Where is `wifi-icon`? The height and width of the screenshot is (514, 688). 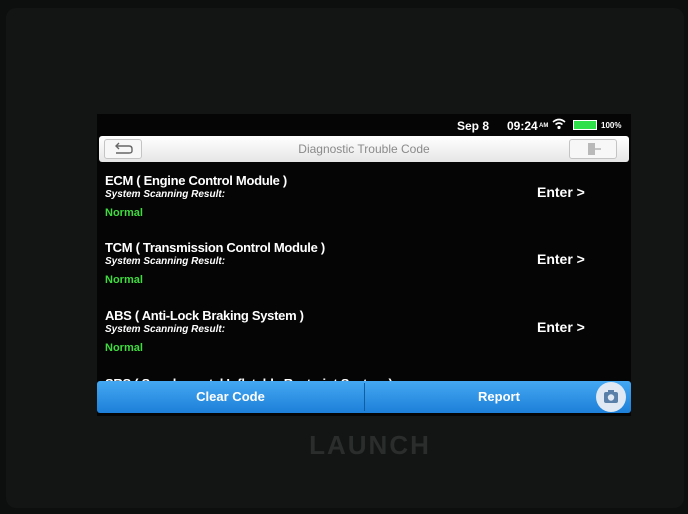
wifi-icon is located at coordinates (559, 124).